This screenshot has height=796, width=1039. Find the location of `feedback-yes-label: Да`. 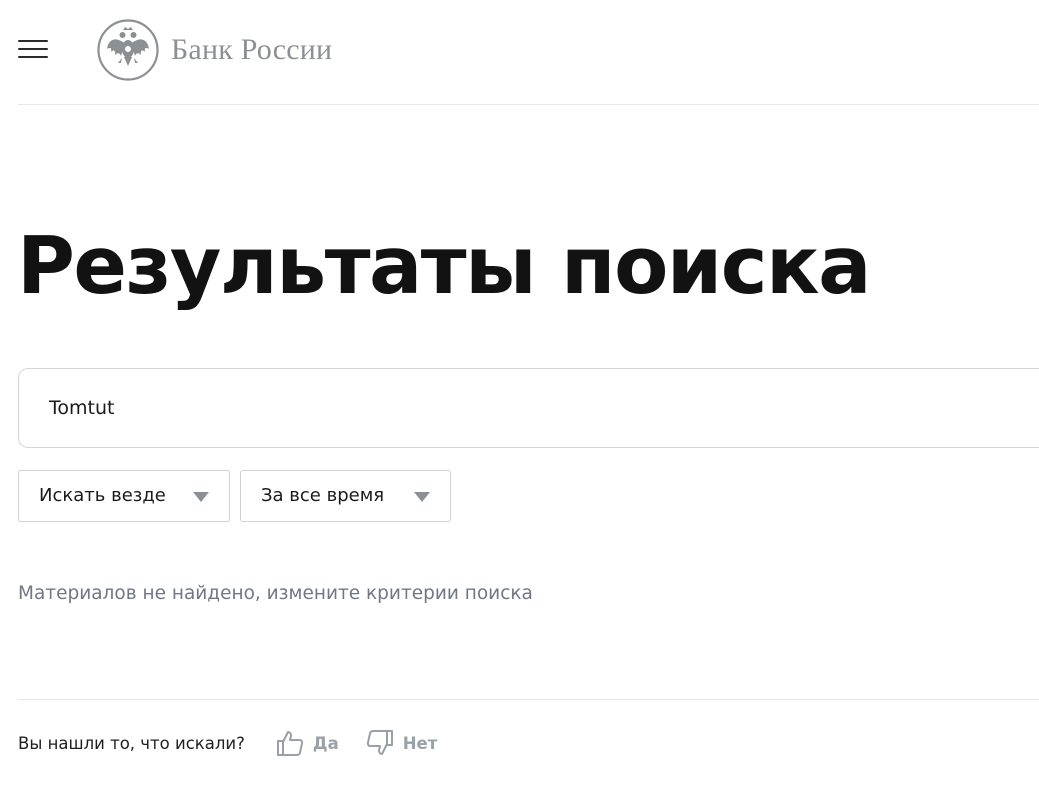

feedback-yes-label: Да is located at coordinates (325, 743).